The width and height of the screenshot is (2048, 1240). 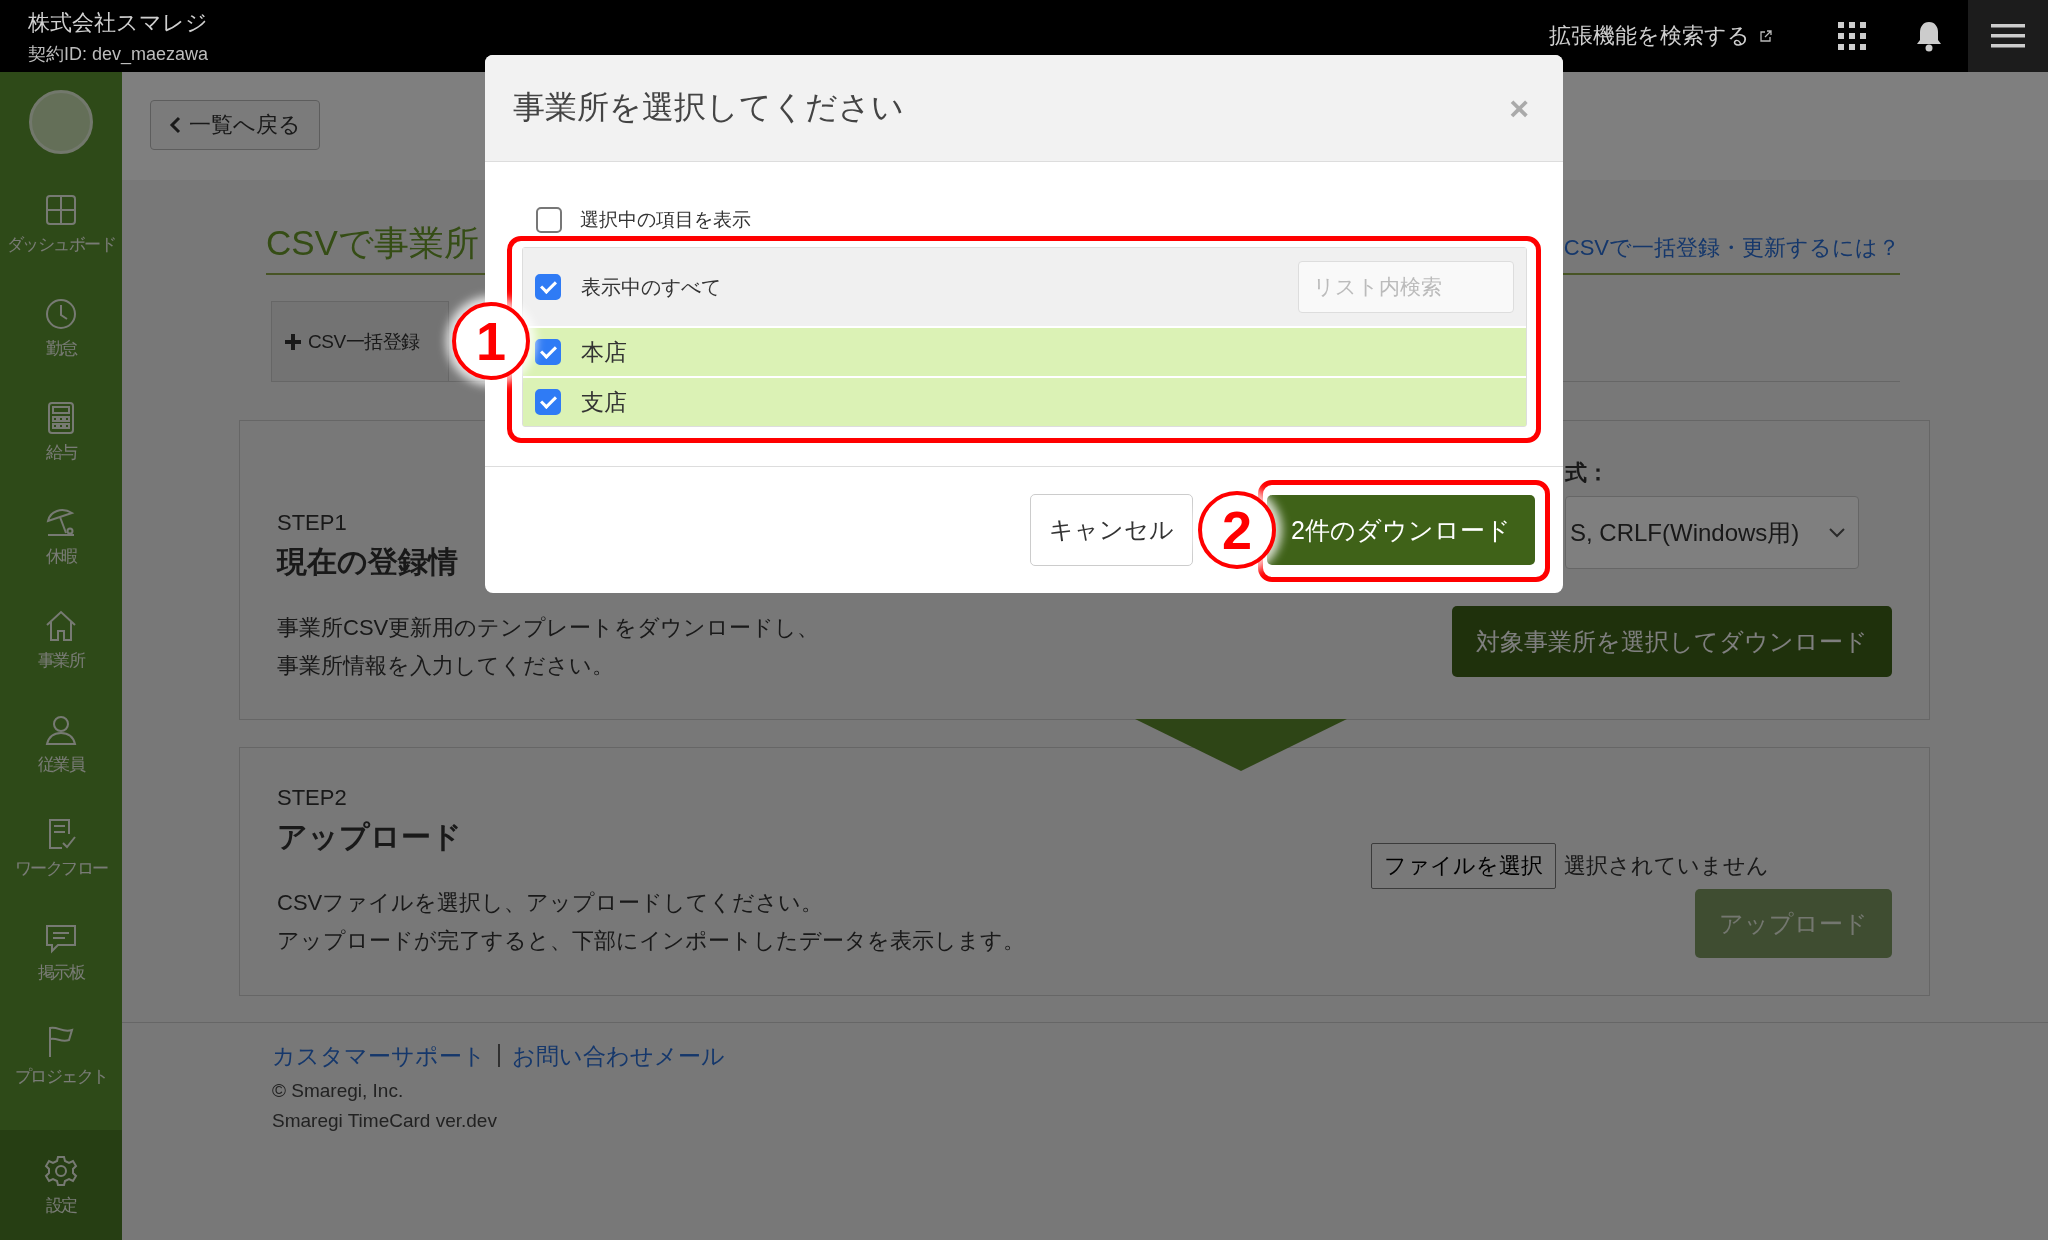 I want to click on support-link: カスタマーサポート, so click(x=379, y=1056).